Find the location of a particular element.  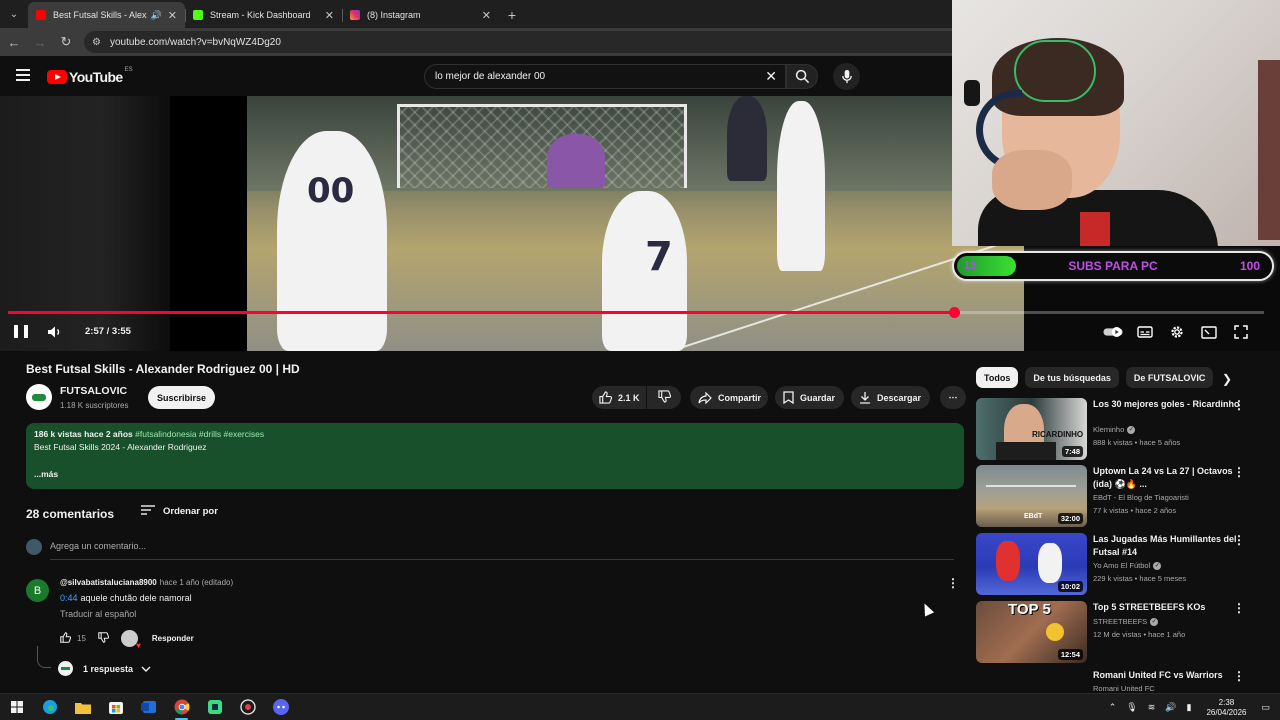

edge-icon is located at coordinates (49, 707).